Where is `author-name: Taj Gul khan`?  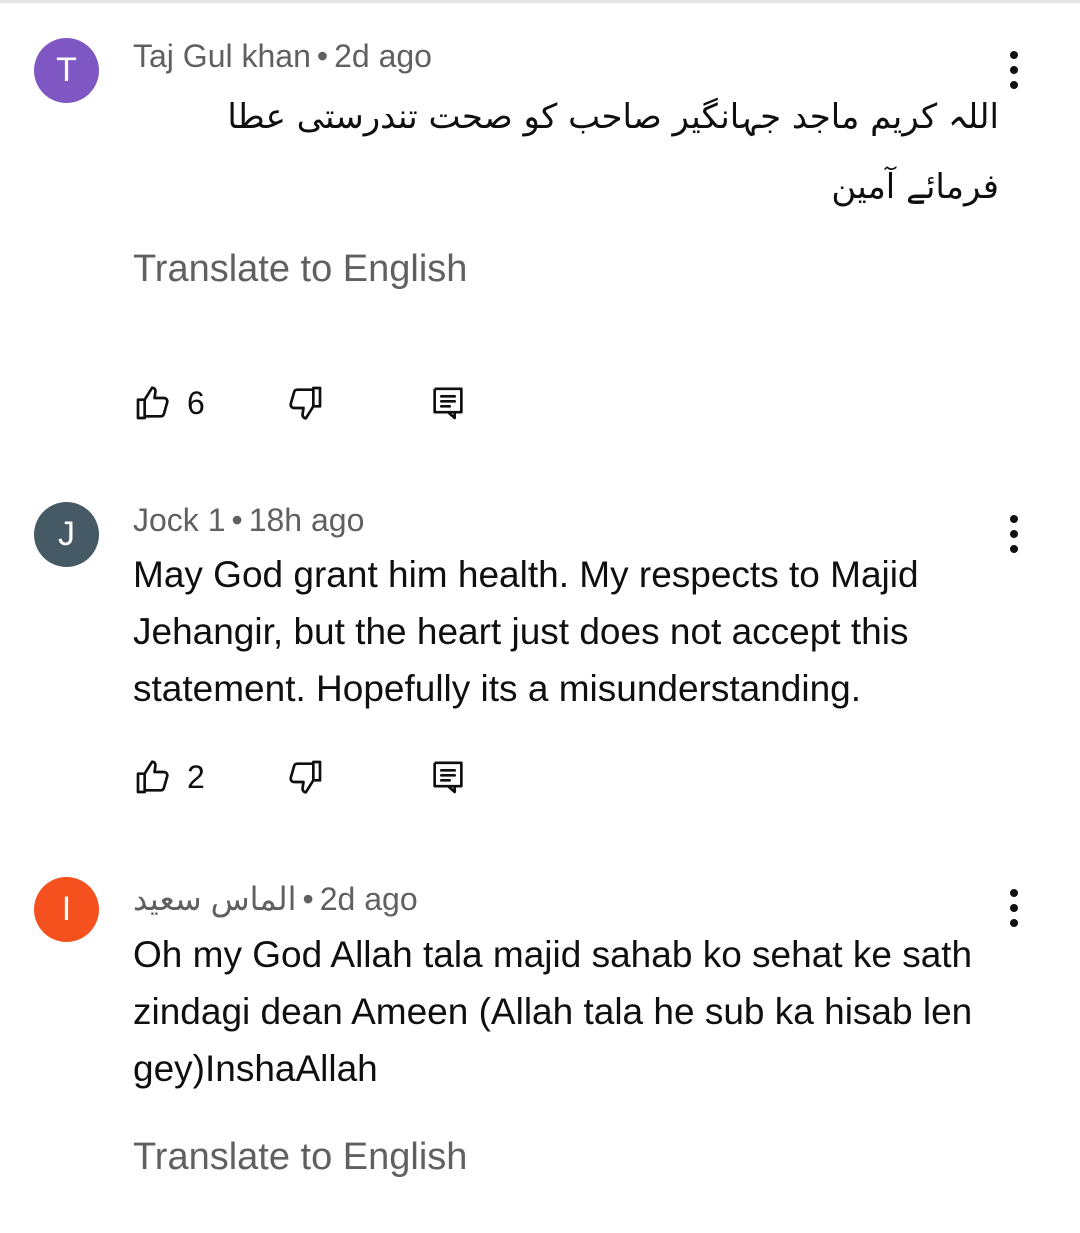
author-name: Taj Gul khan is located at coordinates (222, 56).